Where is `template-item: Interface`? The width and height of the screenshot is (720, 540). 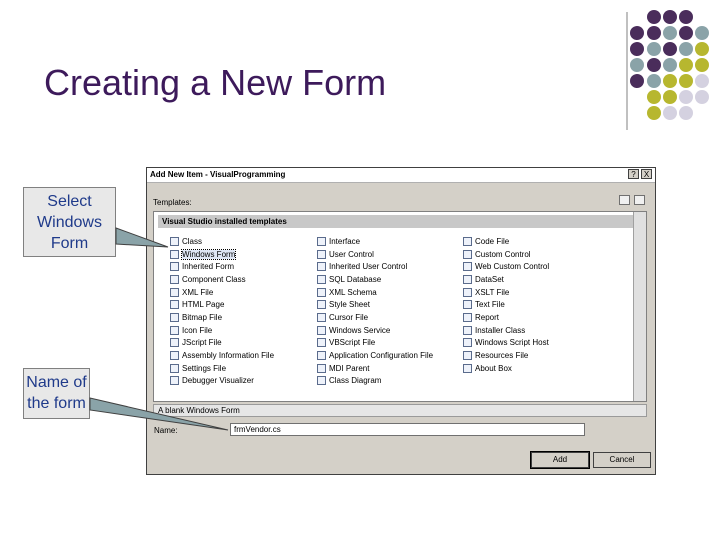
template-item: Interface is located at coordinates (375, 241).